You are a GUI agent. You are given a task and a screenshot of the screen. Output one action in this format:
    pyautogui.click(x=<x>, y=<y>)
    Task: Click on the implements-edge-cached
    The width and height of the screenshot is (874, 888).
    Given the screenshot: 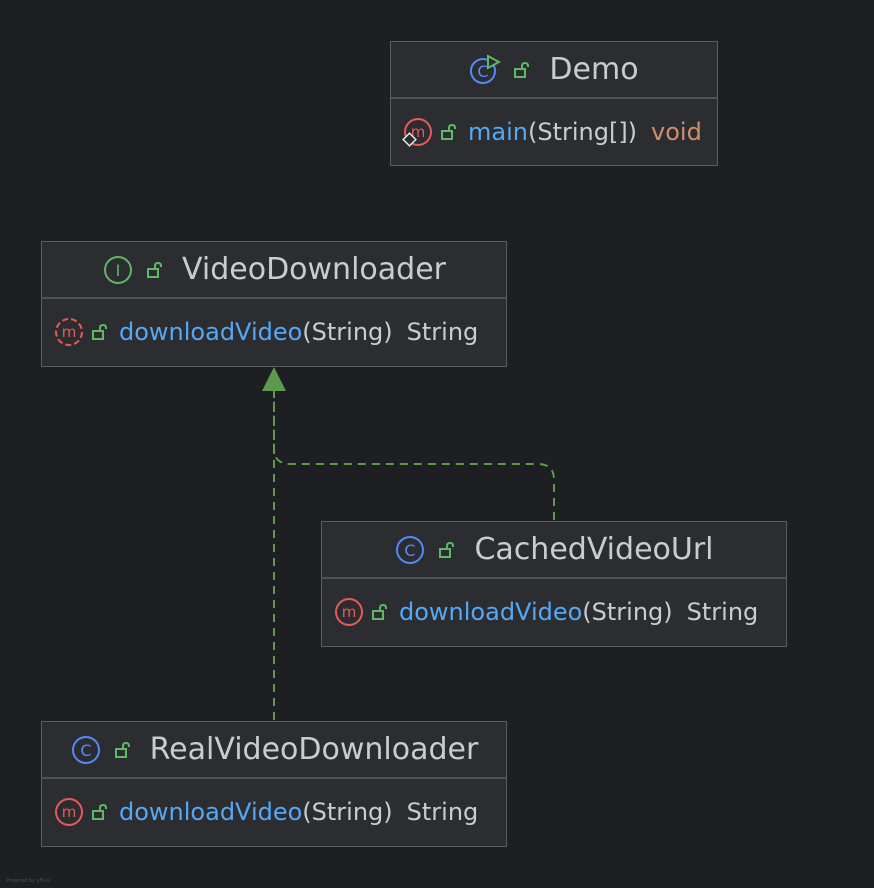 What is the action you would take?
    pyautogui.click(x=414, y=454)
    